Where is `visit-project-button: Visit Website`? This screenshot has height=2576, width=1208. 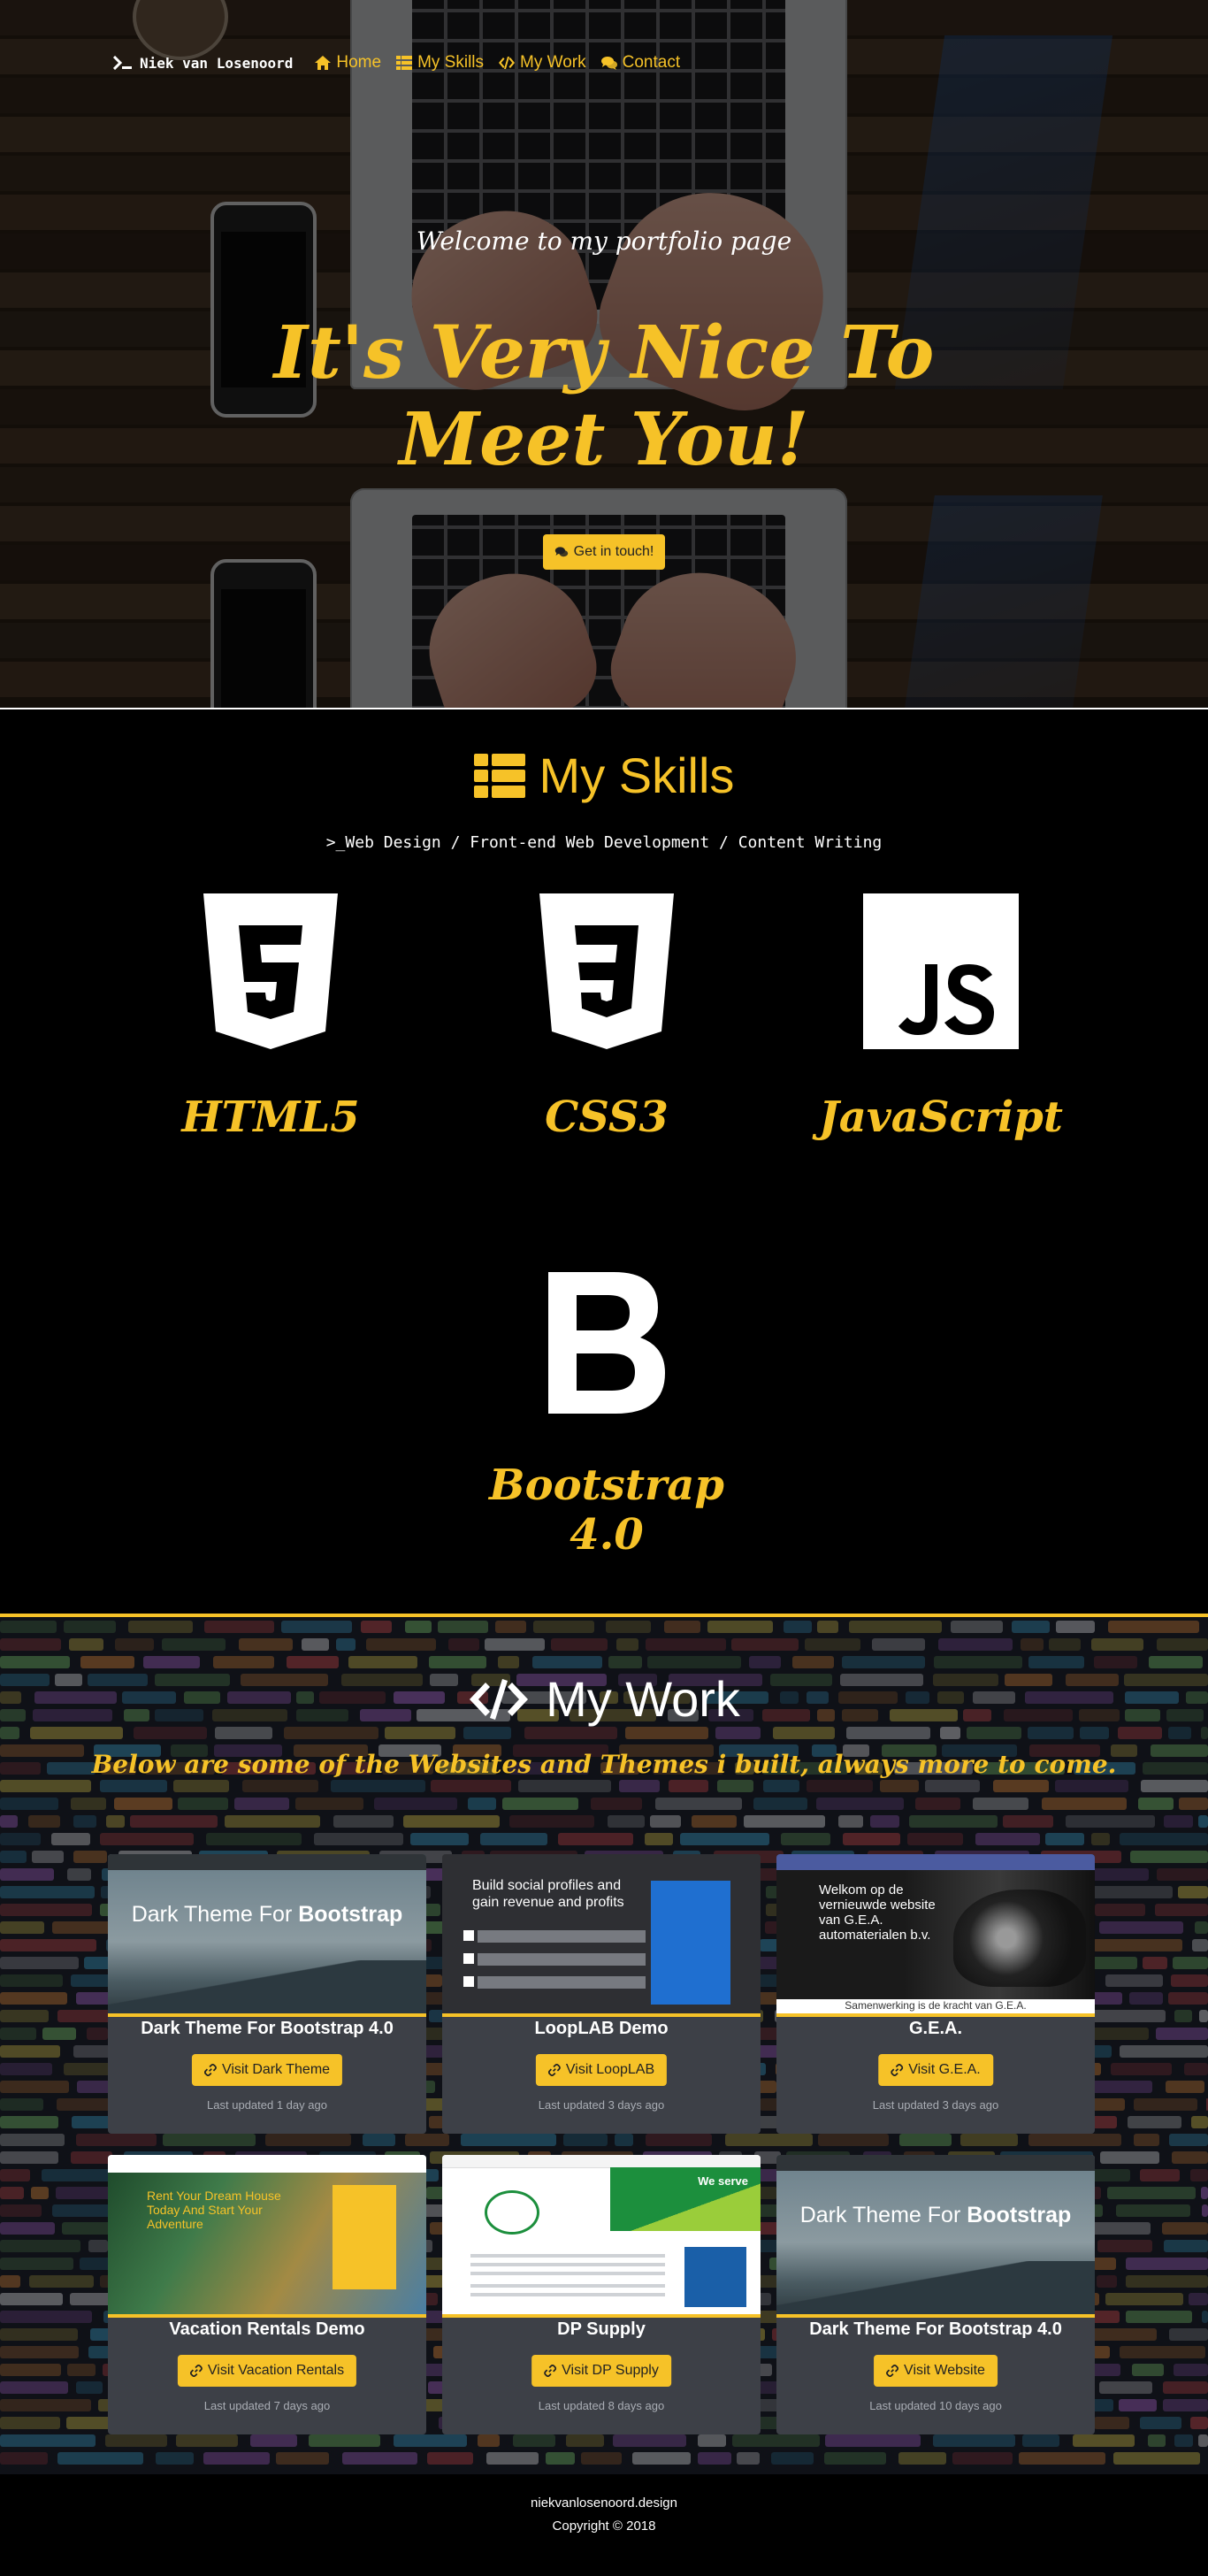 visit-project-button: Visit Website is located at coordinates (936, 2371).